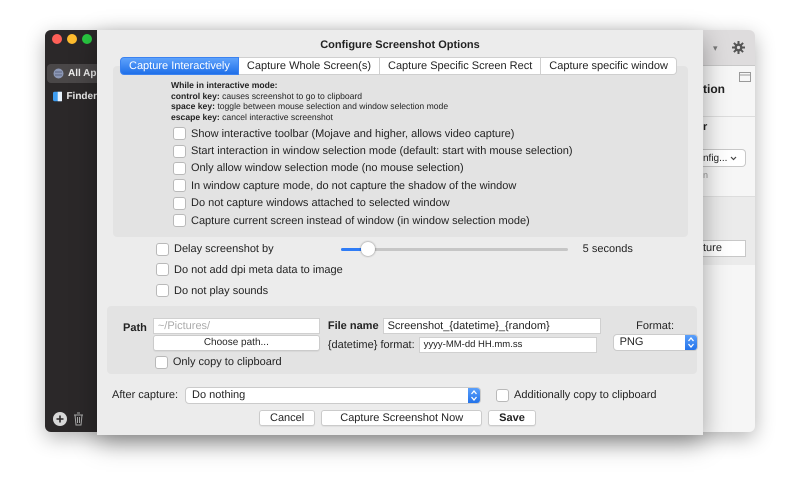 The image size is (800, 491). What do you see at coordinates (371, 344) in the screenshot?
I see `format-label: {datetime} format:` at bounding box center [371, 344].